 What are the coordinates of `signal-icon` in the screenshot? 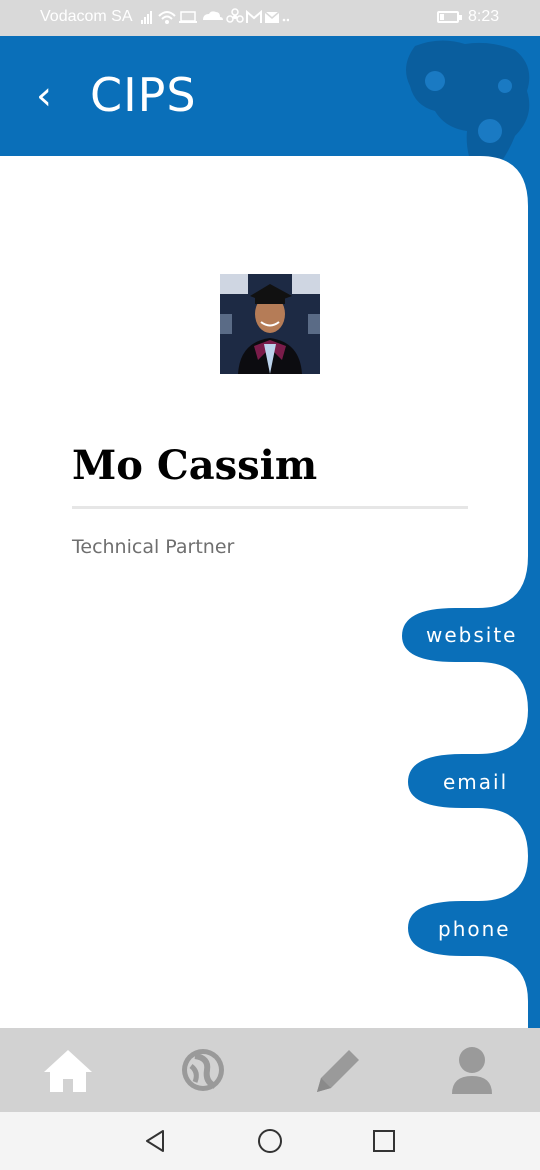 It's located at (215, 16).